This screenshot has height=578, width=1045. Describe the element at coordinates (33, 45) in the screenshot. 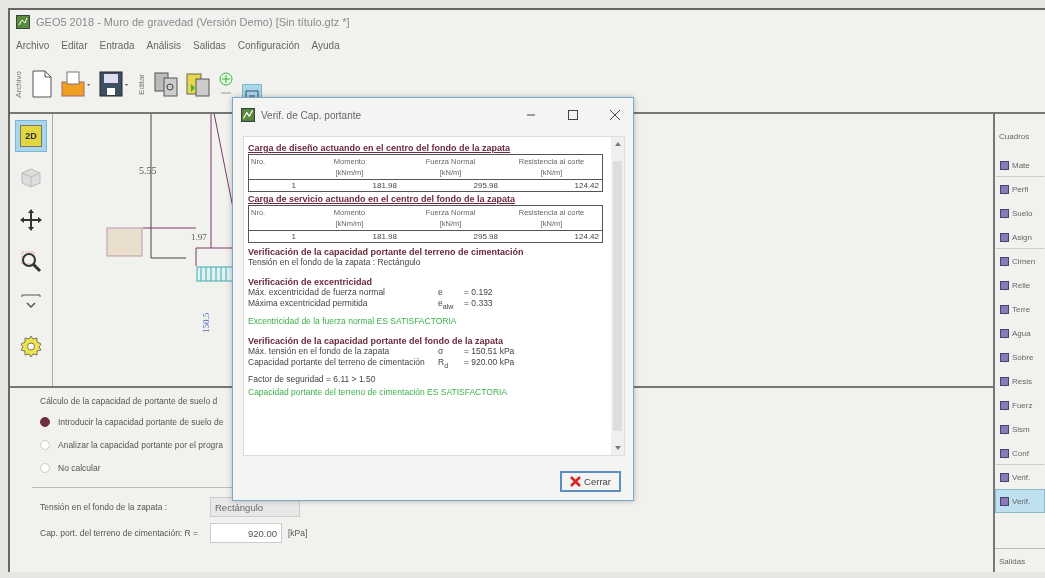

I see `menu-item: Archivo` at that location.